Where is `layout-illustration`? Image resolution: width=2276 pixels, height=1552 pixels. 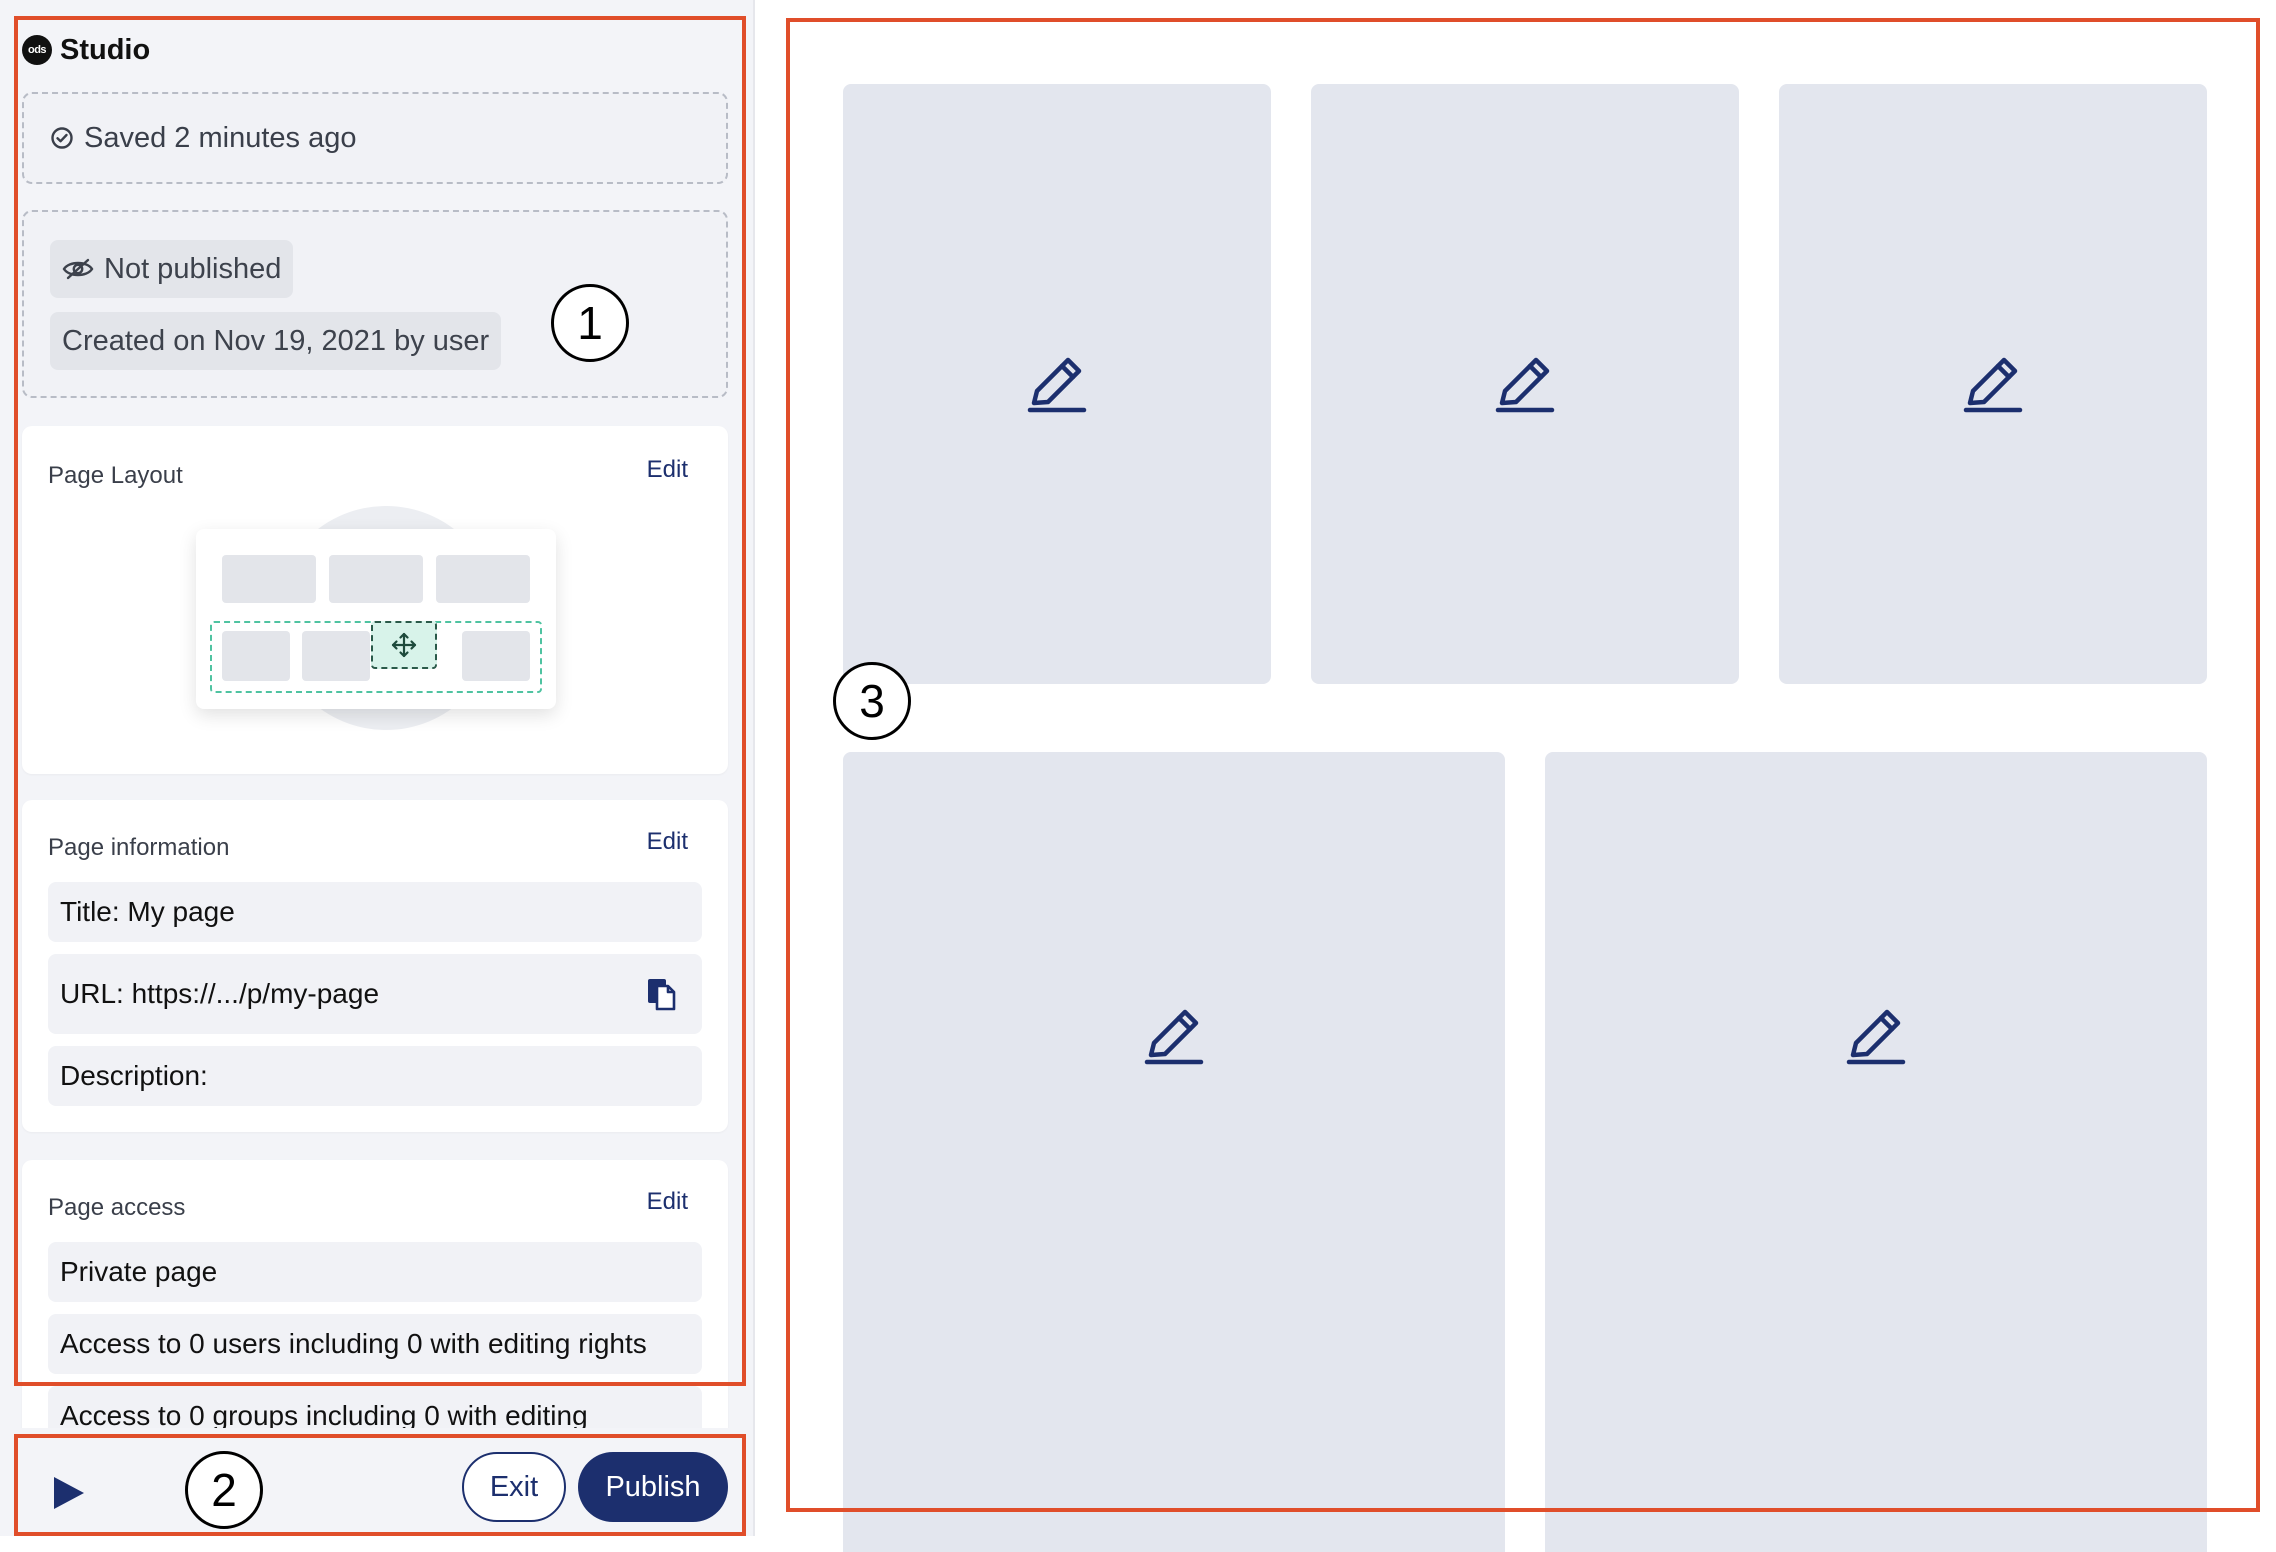 layout-illustration is located at coordinates (376, 619).